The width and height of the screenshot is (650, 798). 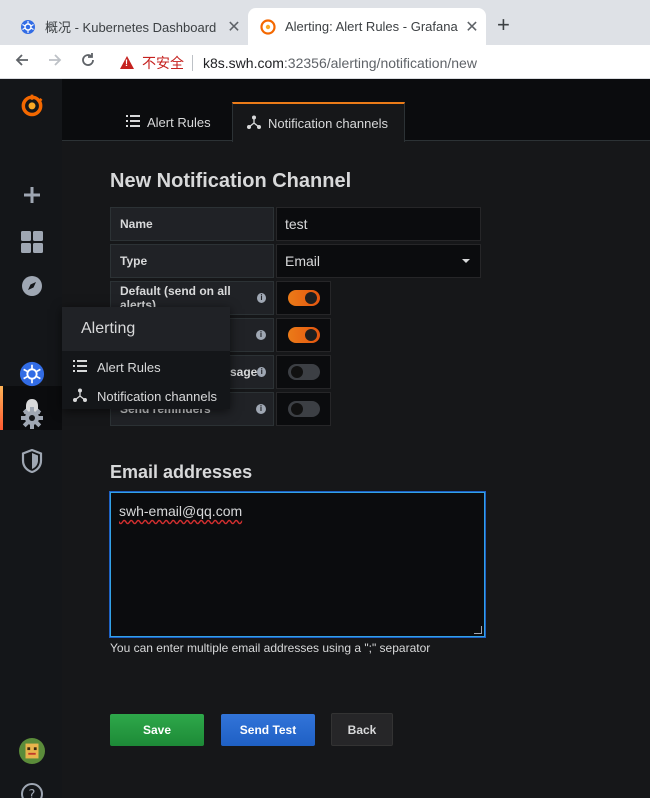 What do you see at coordinates (297, 564) in the screenshot?
I see `email-addresses-textarea: swh-email@qq.com` at bounding box center [297, 564].